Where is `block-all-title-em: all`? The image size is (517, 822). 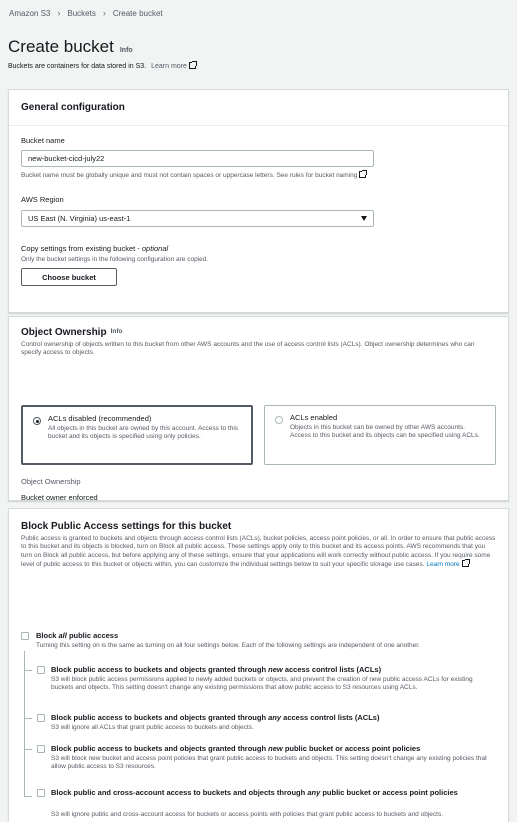
block-all-title-em: all is located at coordinates (62, 635).